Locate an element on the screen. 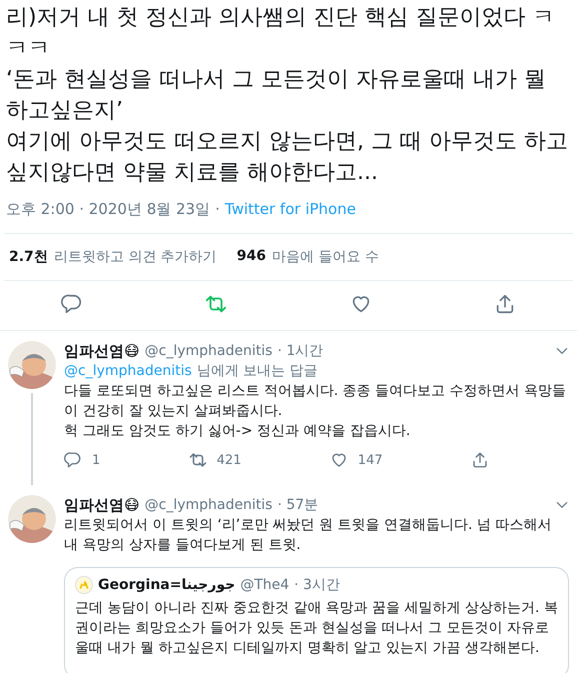  reply-text: 다들 로또되면 하고싶은 리스트 적어봅시다. 종종 들여다보고 수정하면서 욕망들이 건강히 잘 있는지 살펴봐줍시다. is located at coordinates (316, 401).